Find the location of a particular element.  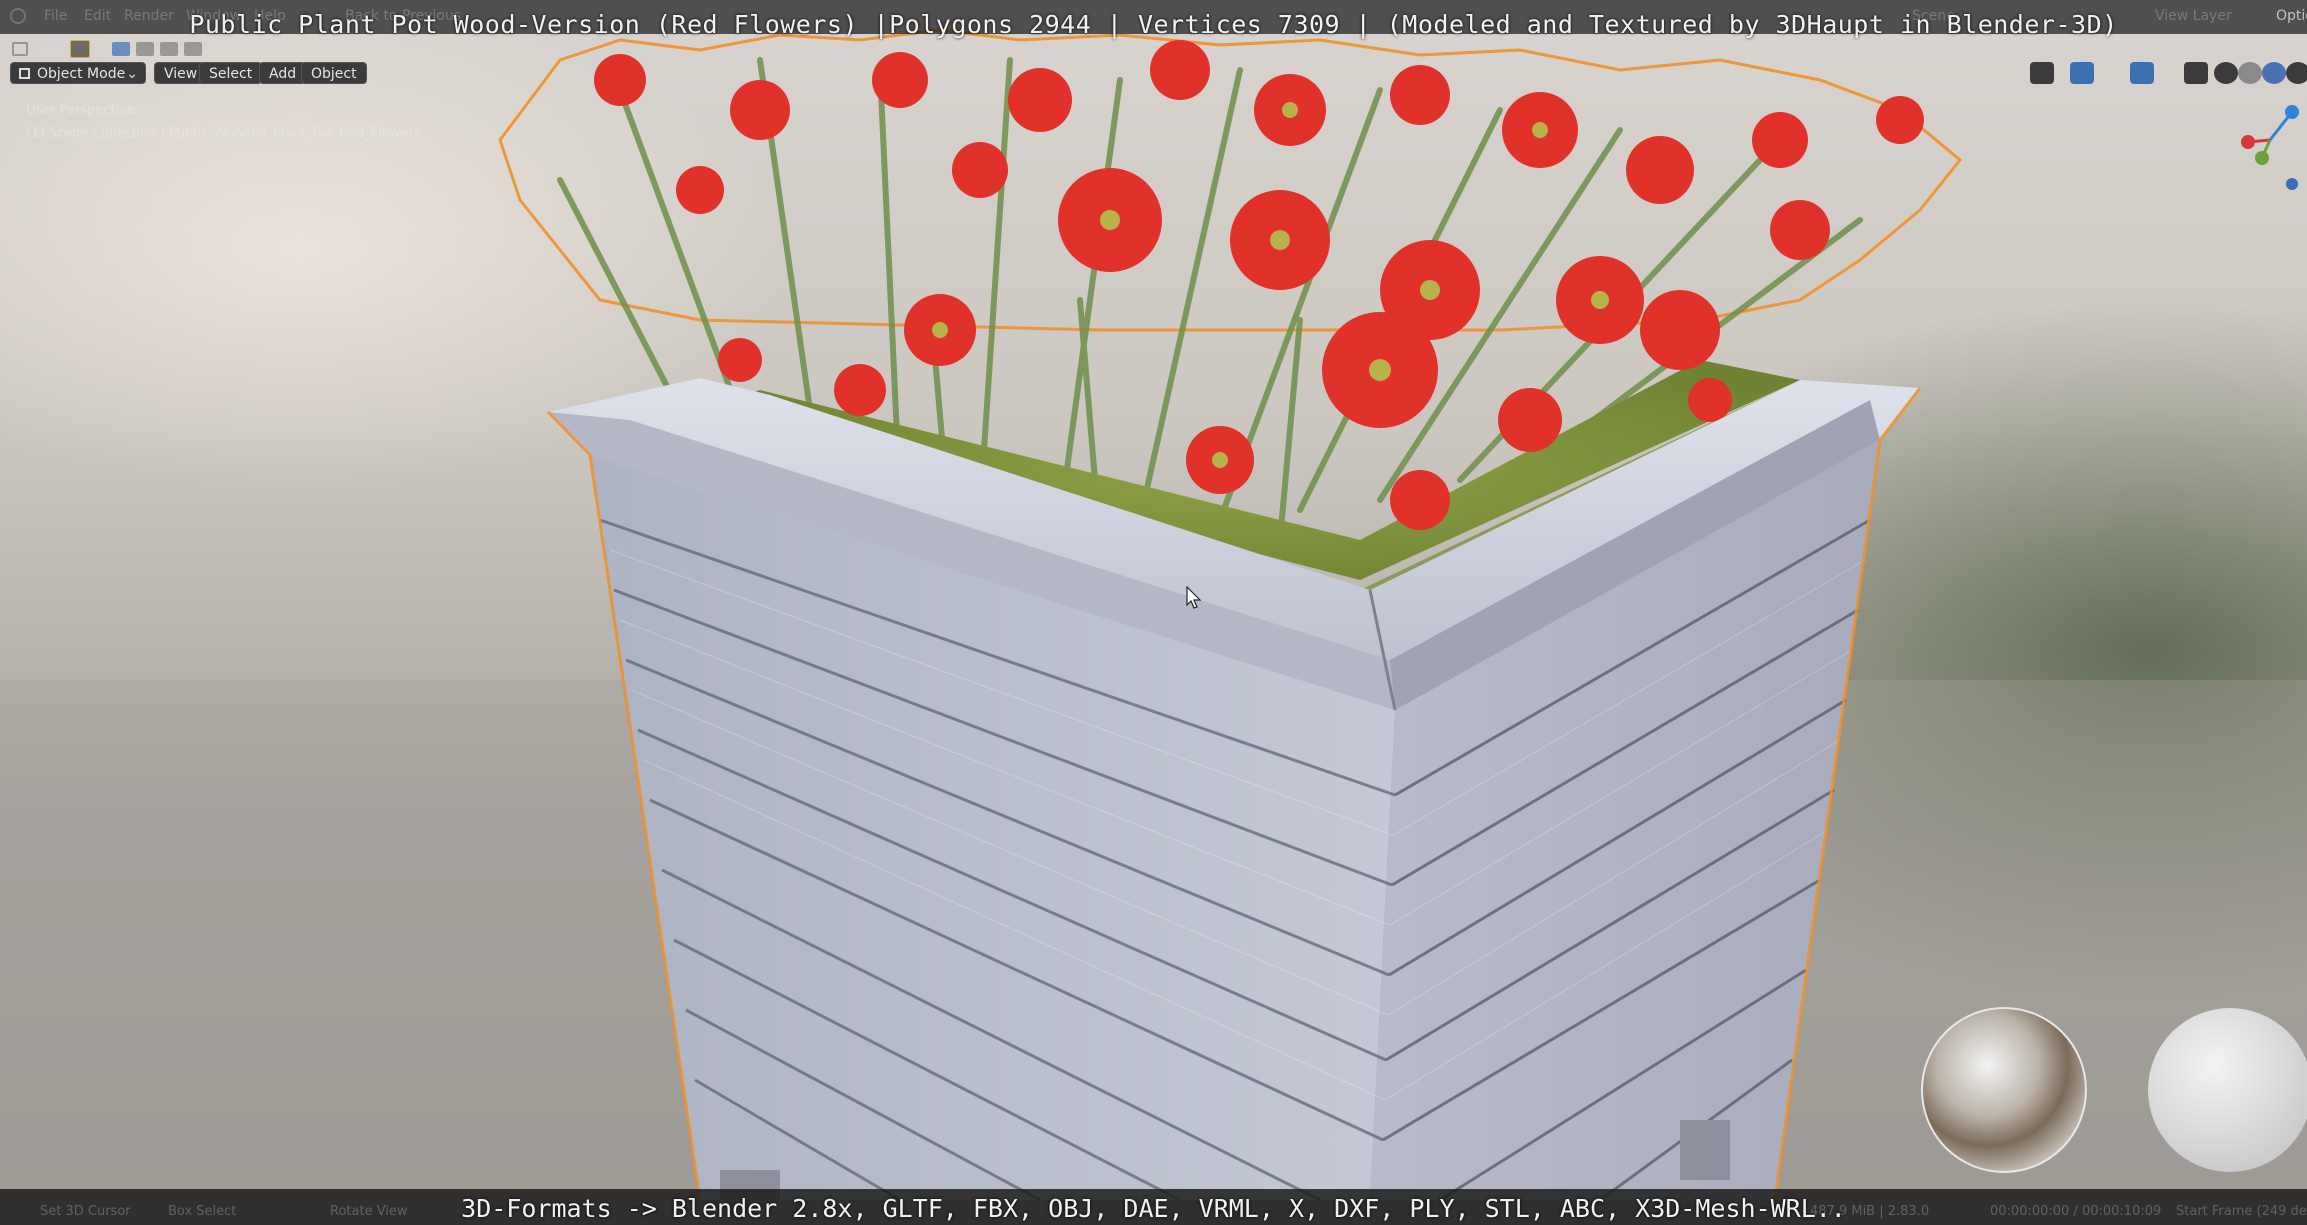

navigation-gizmo is located at coordinates (2270, 150).